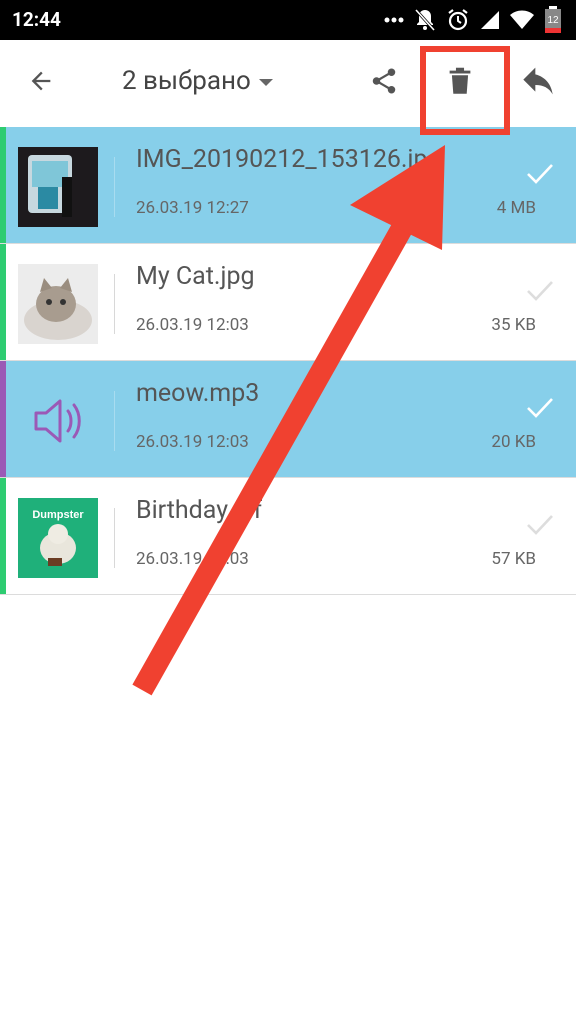 This screenshot has height=1024, width=576. What do you see at coordinates (394, 20) in the screenshot?
I see `dots-icon` at bounding box center [394, 20].